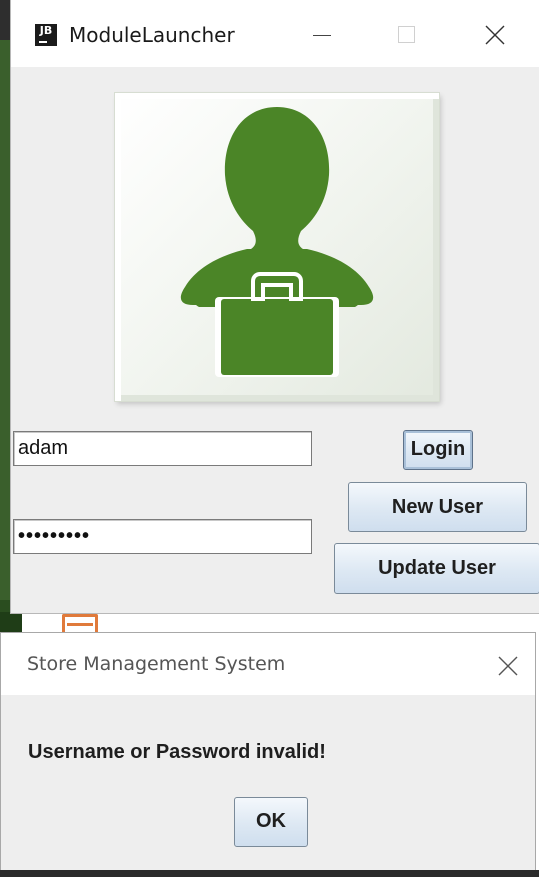  I want to click on business-user-icon, so click(277, 242).